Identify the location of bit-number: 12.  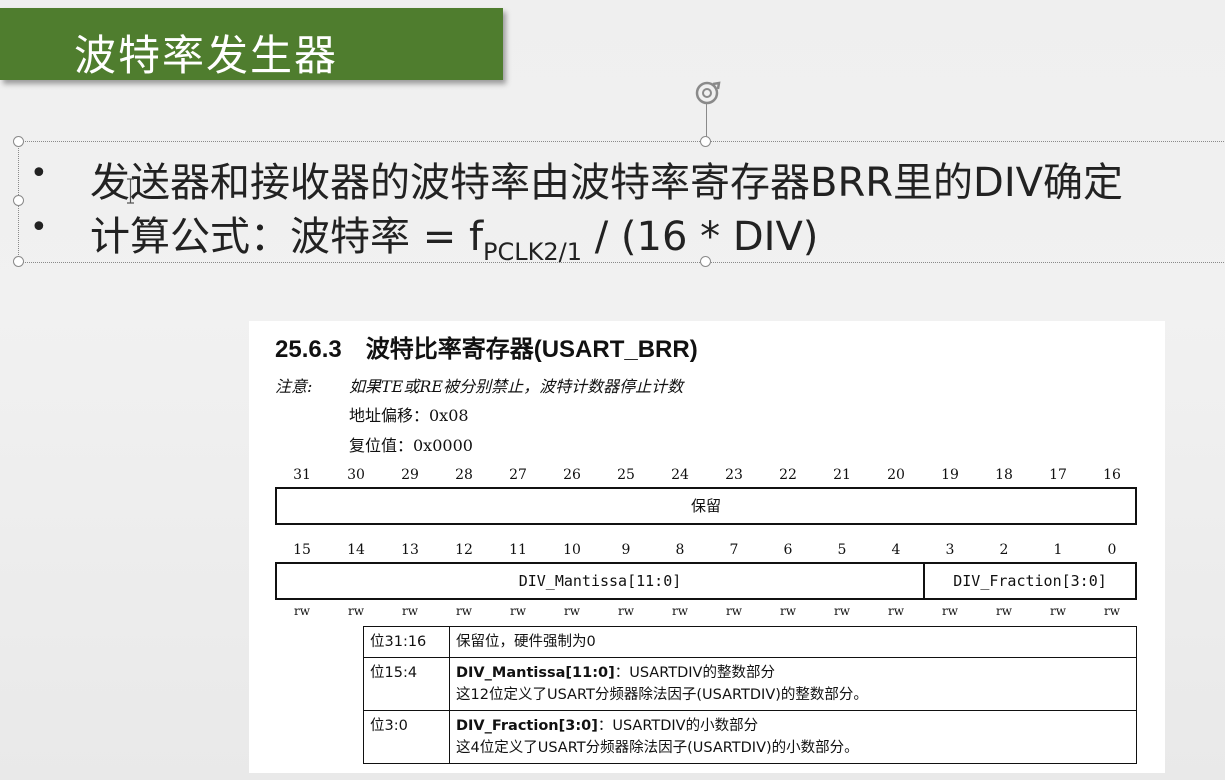
(464, 550).